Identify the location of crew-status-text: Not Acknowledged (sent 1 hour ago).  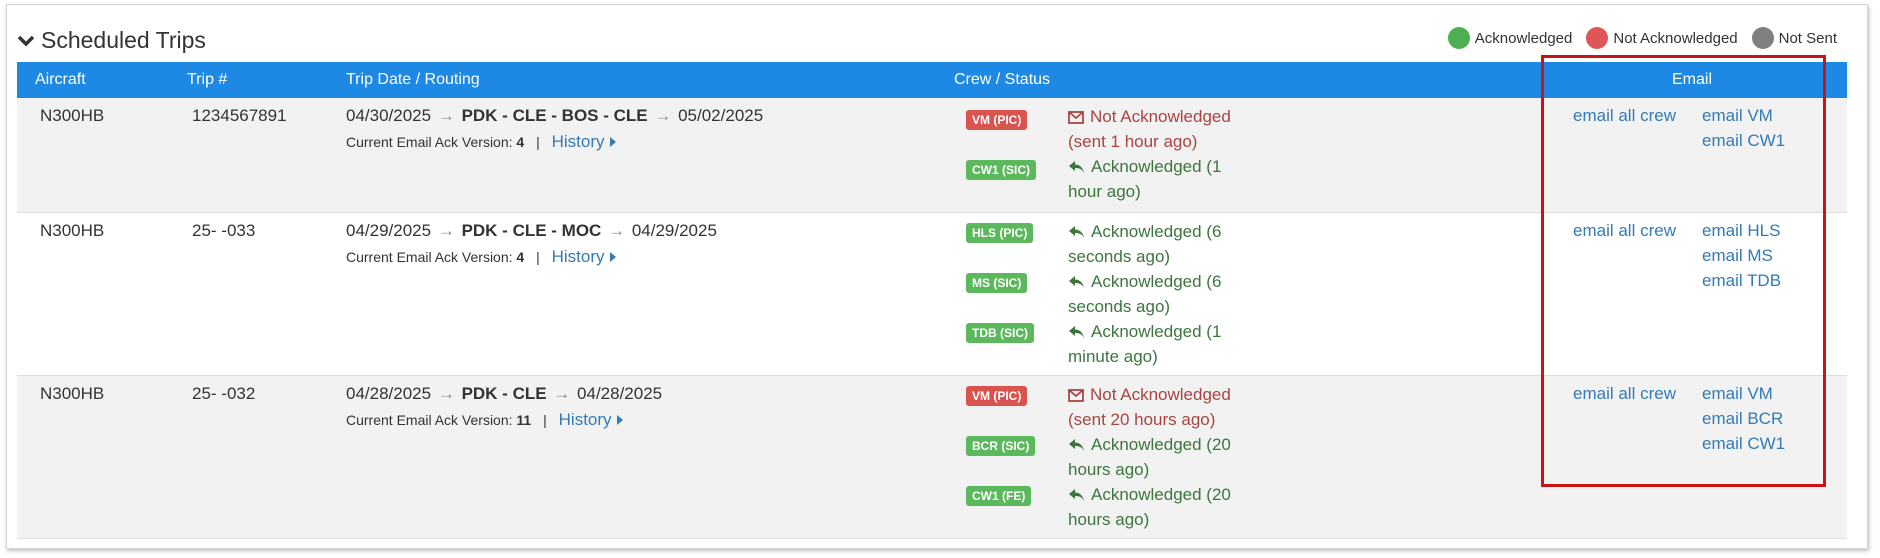
(1149, 129).